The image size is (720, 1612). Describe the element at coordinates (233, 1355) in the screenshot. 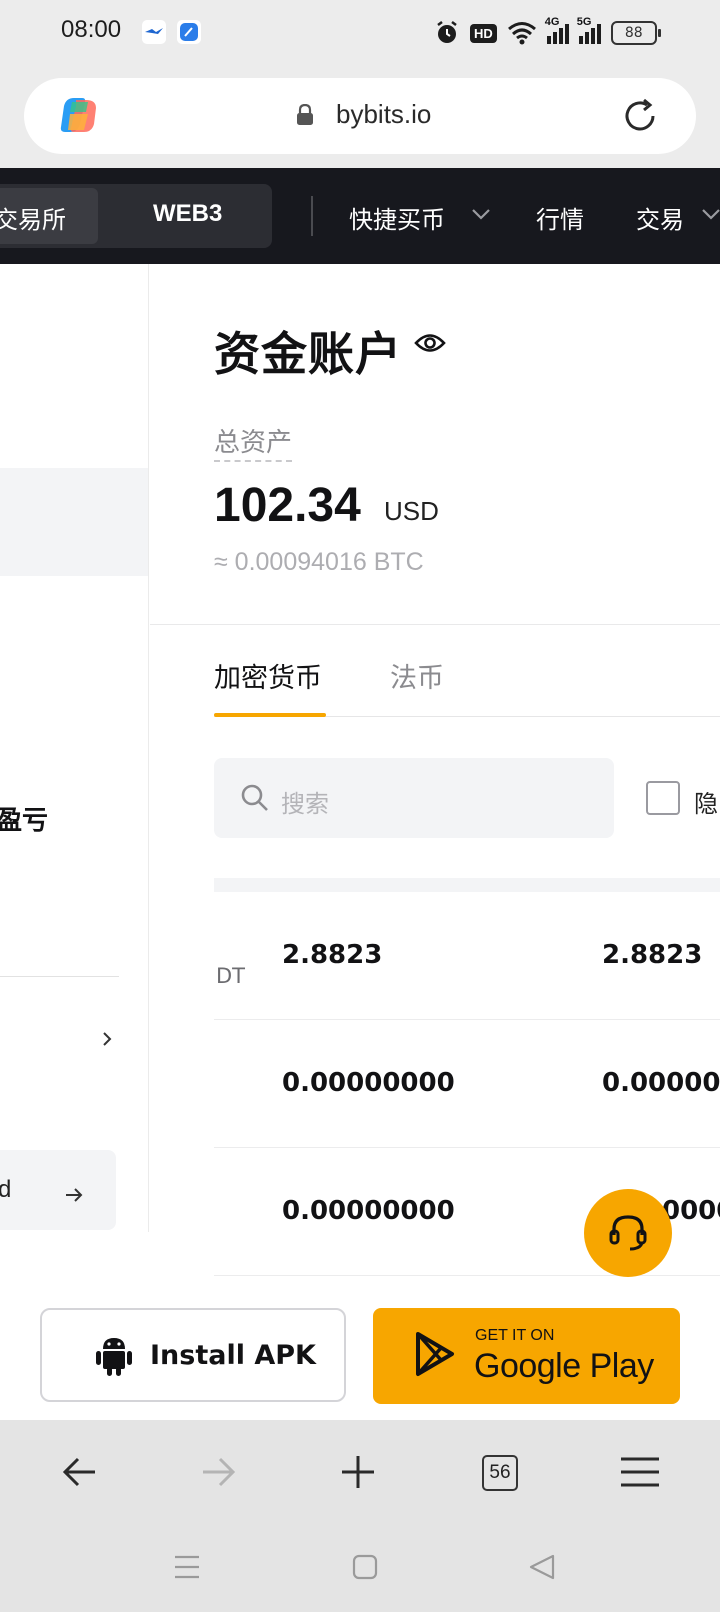

I see `install-apk-label: Install APK` at that location.